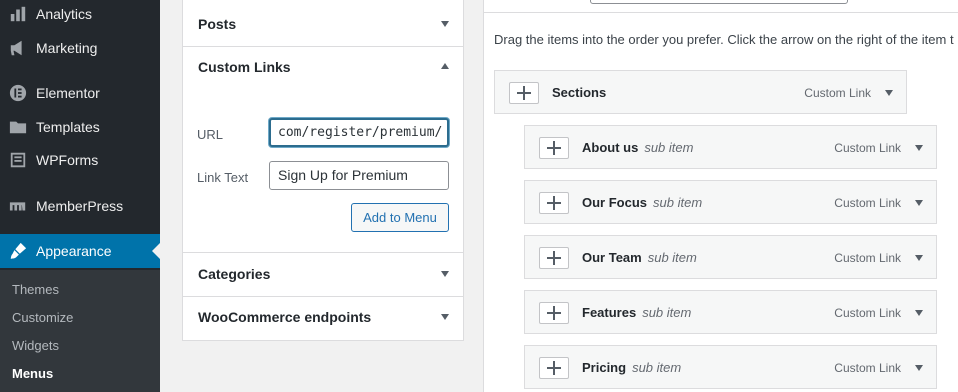 The image size is (958, 392). I want to click on appearance-submenu: Themes Customize Widgets Menus, so click(80, 331).